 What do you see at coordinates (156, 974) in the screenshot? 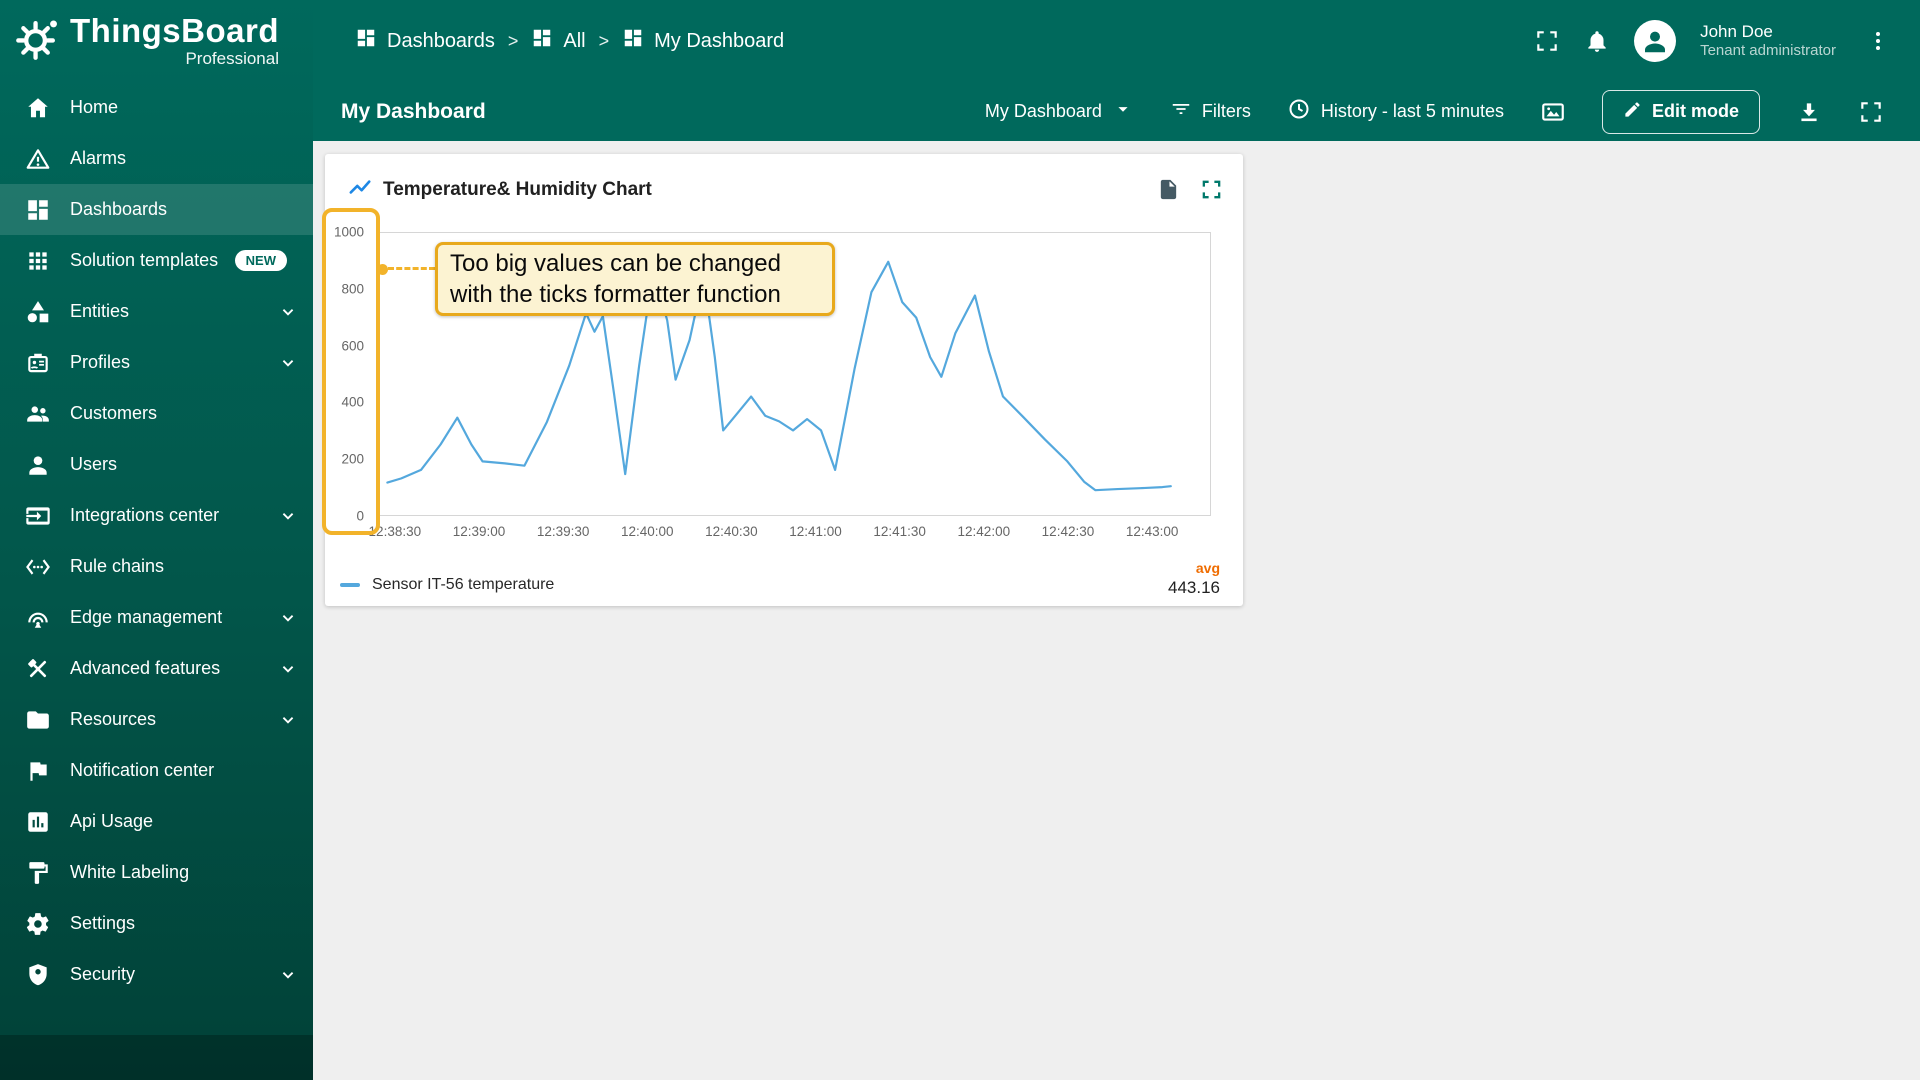
I see `sidebar-item-security: Security` at bounding box center [156, 974].